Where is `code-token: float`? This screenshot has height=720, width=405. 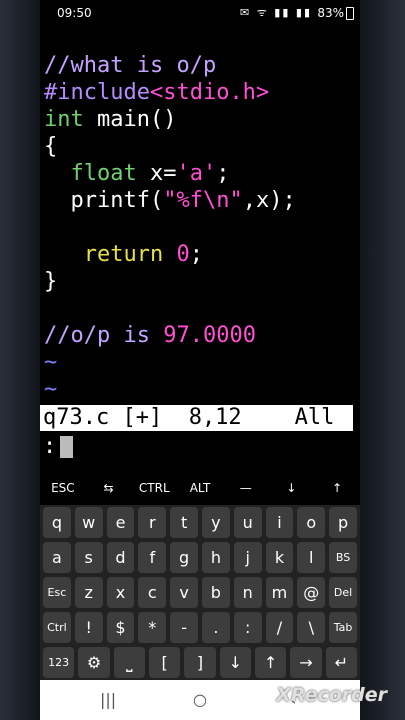 code-token: float is located at coordinates (103, 173).